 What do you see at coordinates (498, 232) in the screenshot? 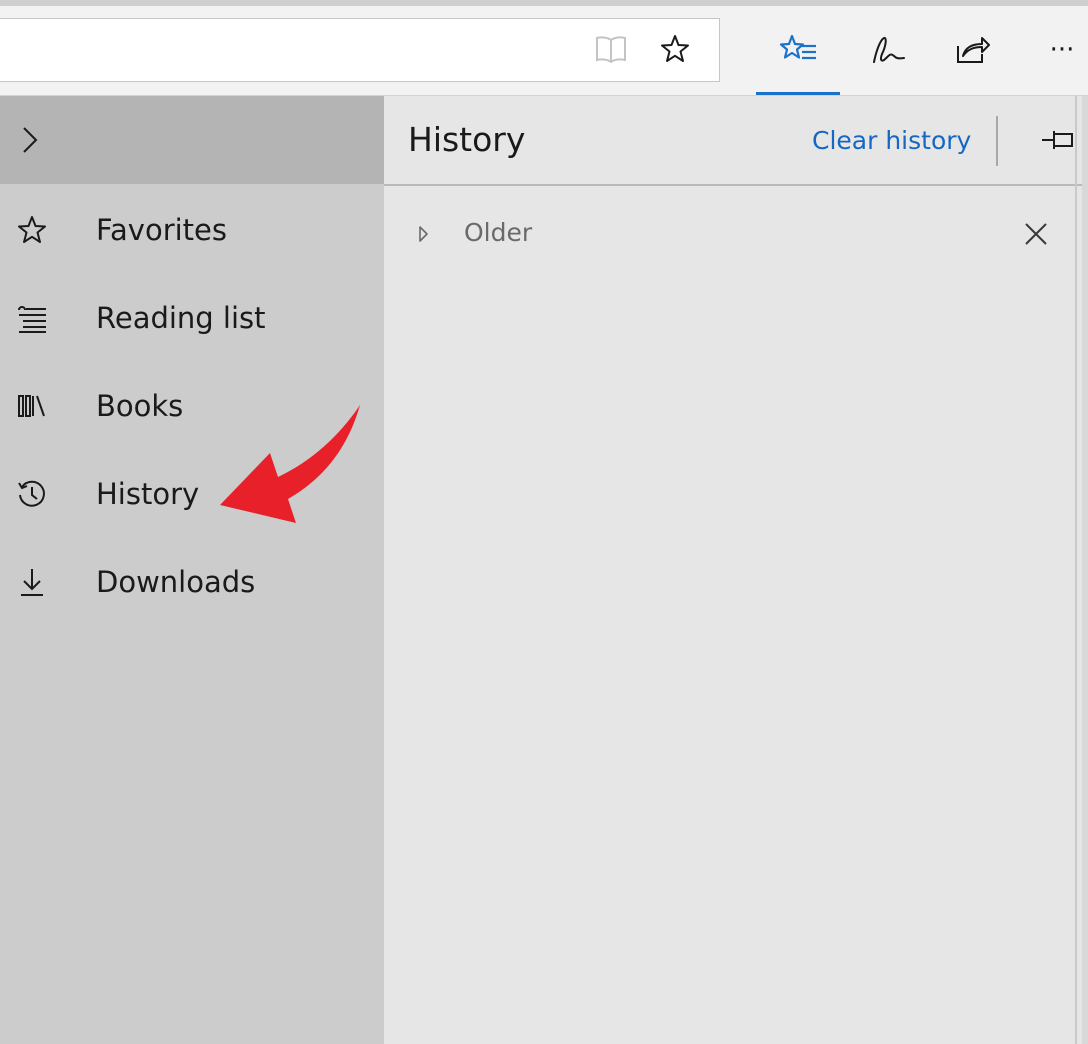
I see `history-group-label: Older` at bounding box center [498, 232].